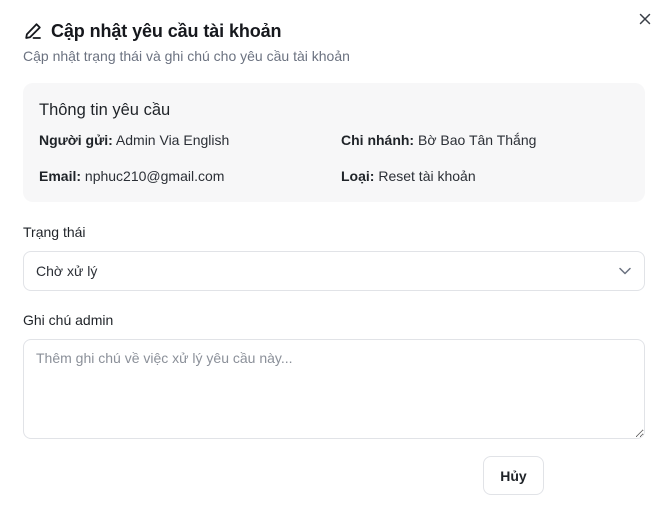 Image resolution: width=666 pixels, height=515 pixels. Describe the element at coordinates (76, 140) in the screenshot. I see `sender-label: Người gửi:` at that location.